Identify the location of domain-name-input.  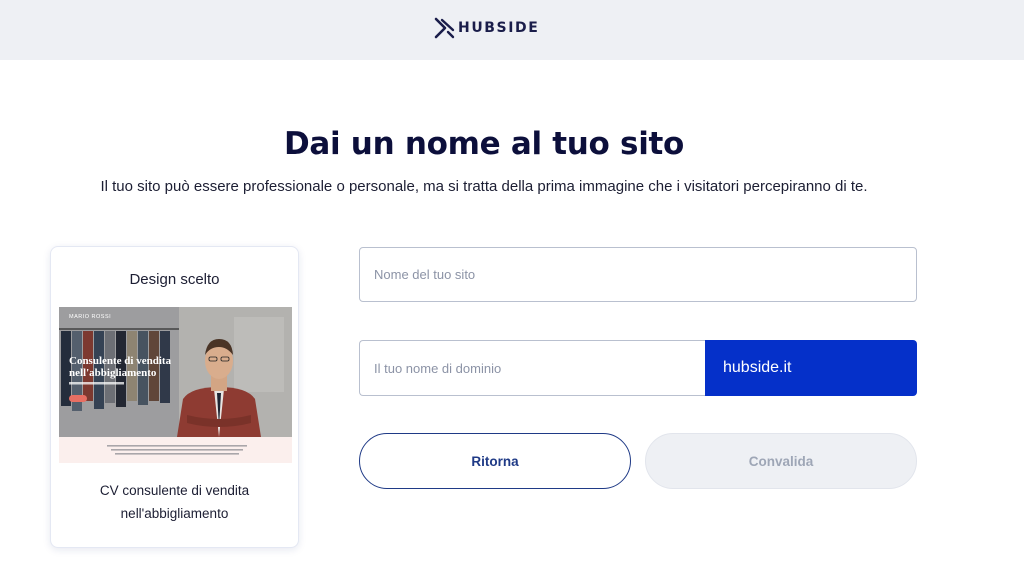
(533, 368).